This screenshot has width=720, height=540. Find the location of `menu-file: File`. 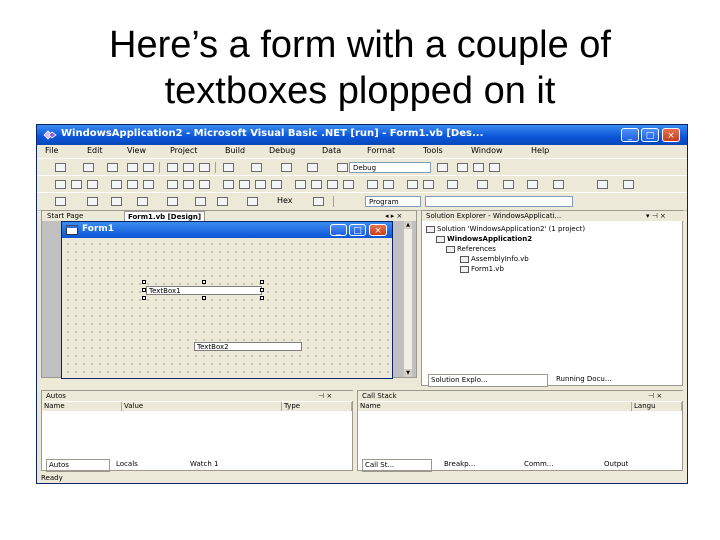

menu-file: File is located at coordinates (51, 150).